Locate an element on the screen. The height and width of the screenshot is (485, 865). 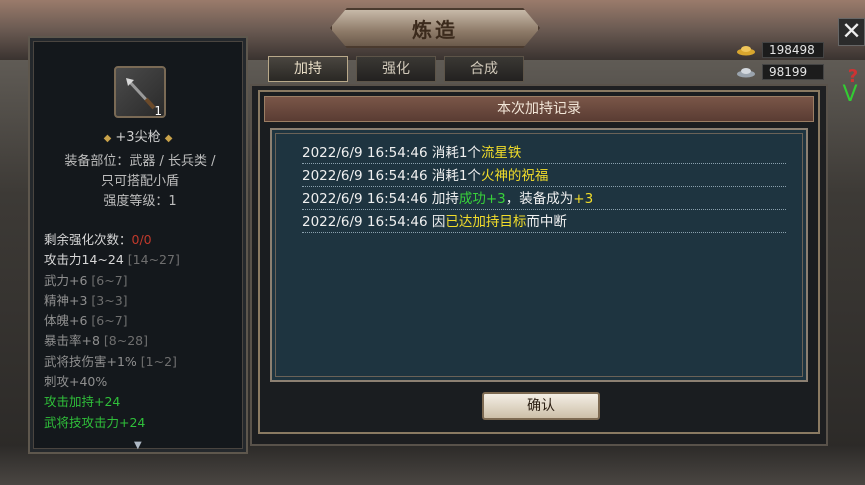
window-title-plate: 炼造 is located at coordinates (435, 28).